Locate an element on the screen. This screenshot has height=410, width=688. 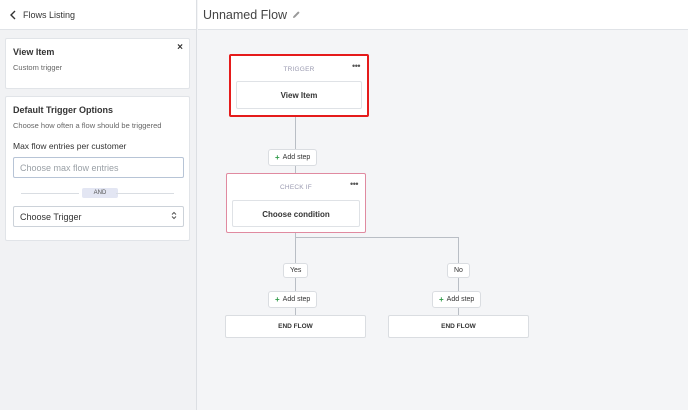
add-step-button-yes: + Add step is located at coordinates (293, 299).